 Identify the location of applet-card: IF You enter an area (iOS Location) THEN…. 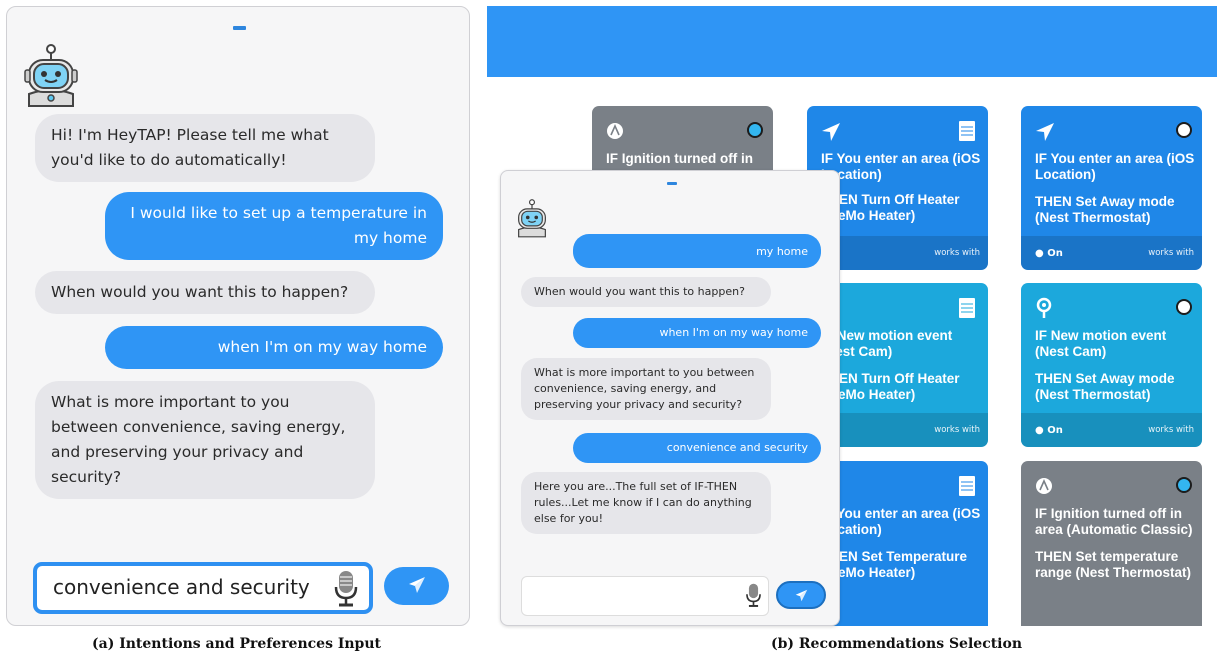
(1111, 188).